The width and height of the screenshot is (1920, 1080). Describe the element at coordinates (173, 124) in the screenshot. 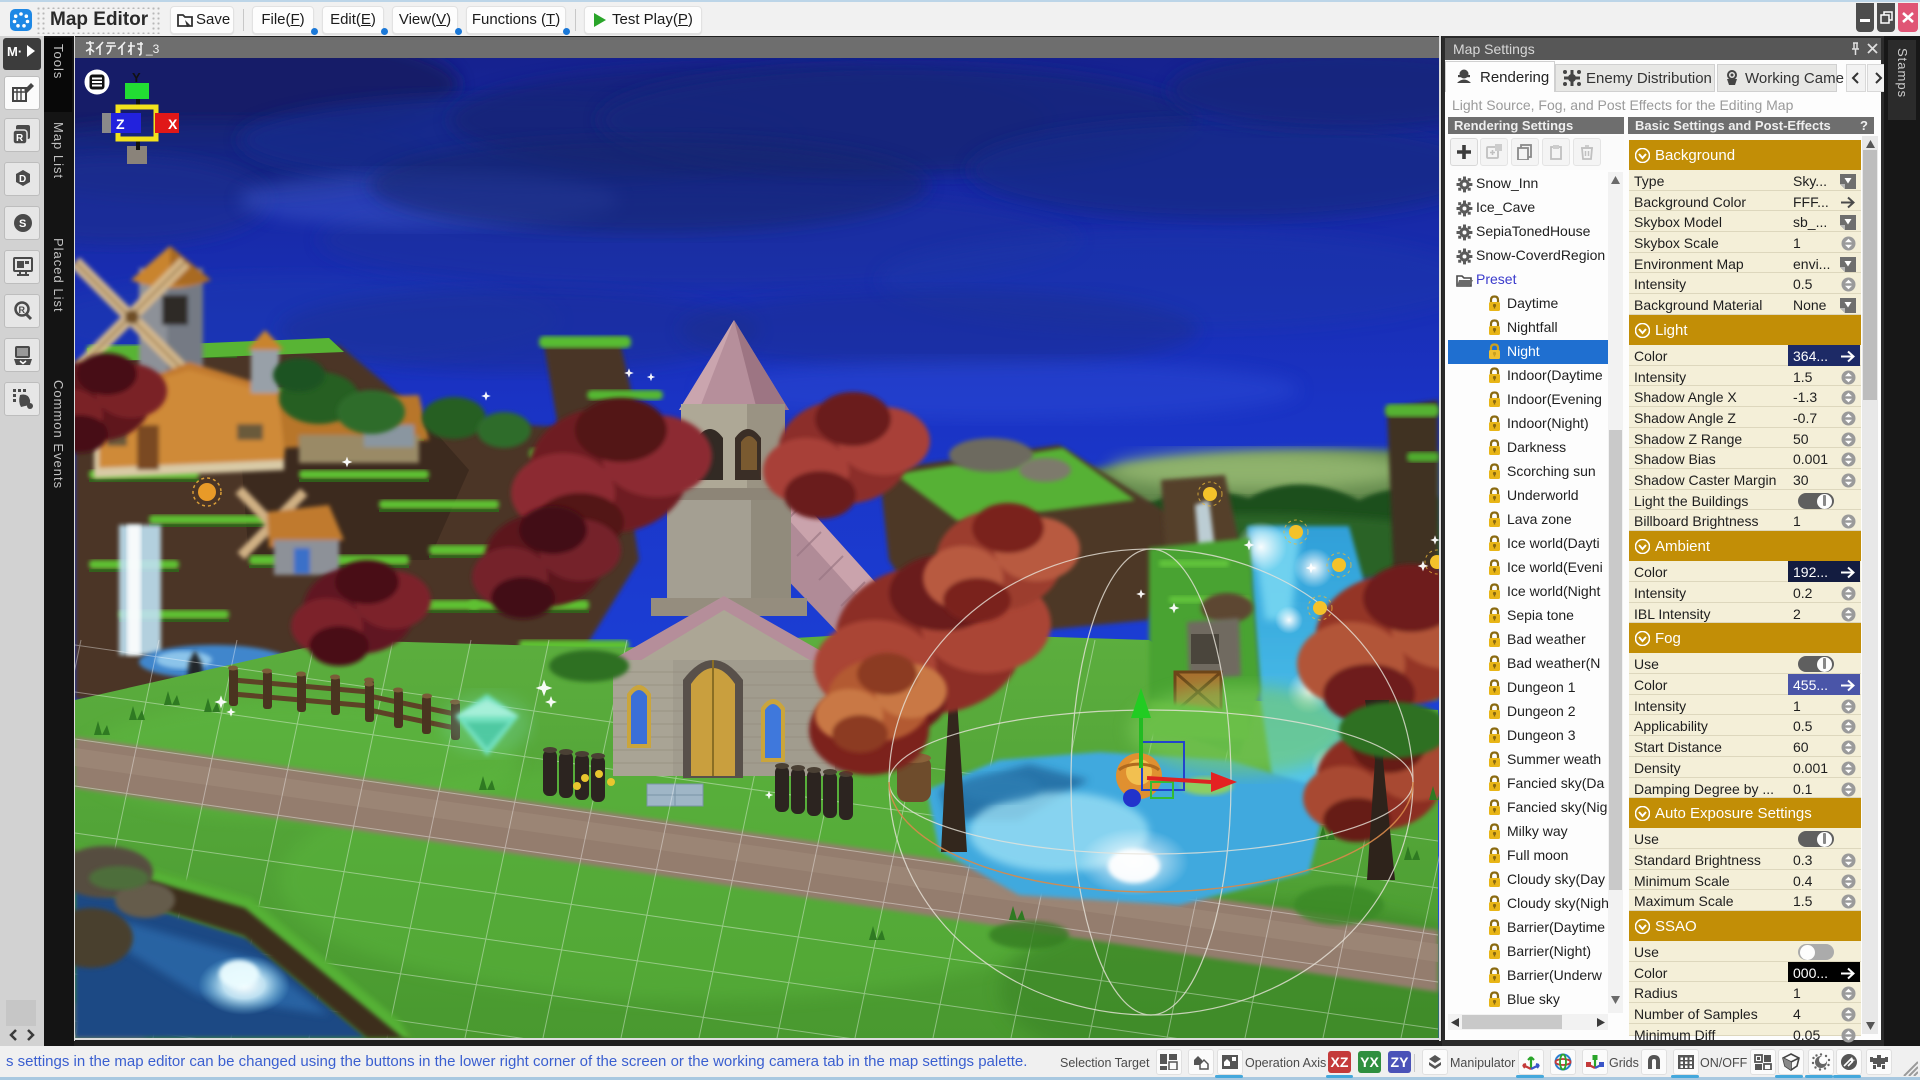

I see `svg-text: X` at that location.